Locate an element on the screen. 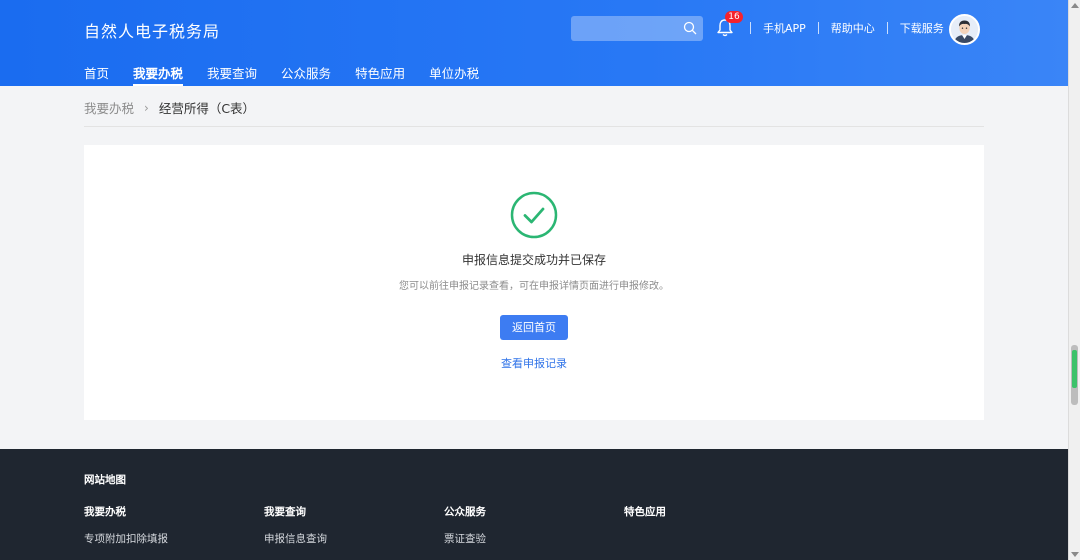 This screenshot has height=560, width=1080. search-input is located at coordinates (637, 28).